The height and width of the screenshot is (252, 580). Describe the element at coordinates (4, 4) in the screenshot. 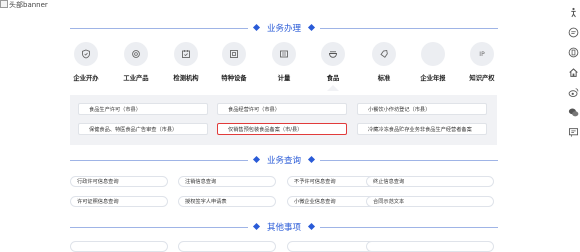

I see `broken-image-icon` at that location.